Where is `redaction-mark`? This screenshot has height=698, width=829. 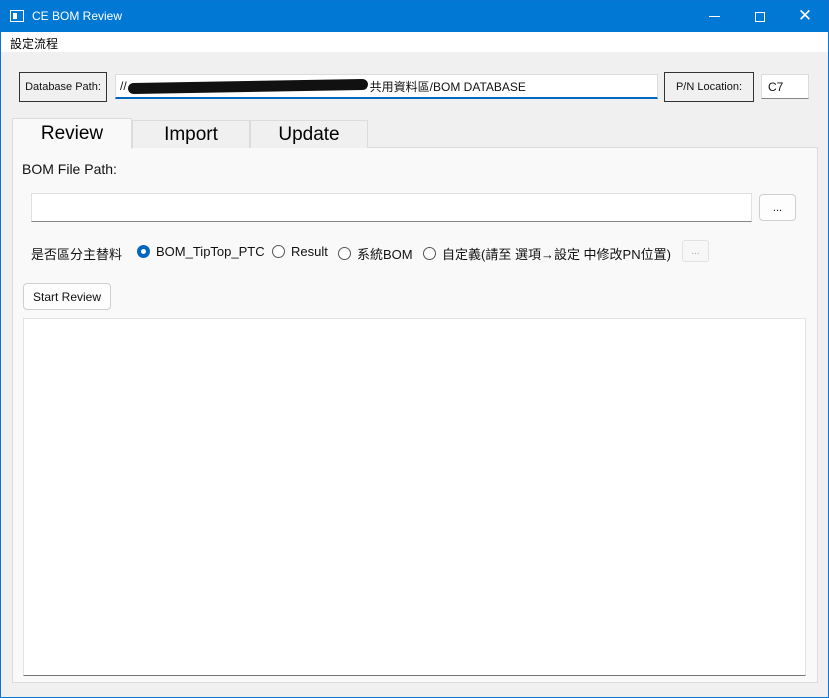
redaction-mark is located at coordinates (247, 86).